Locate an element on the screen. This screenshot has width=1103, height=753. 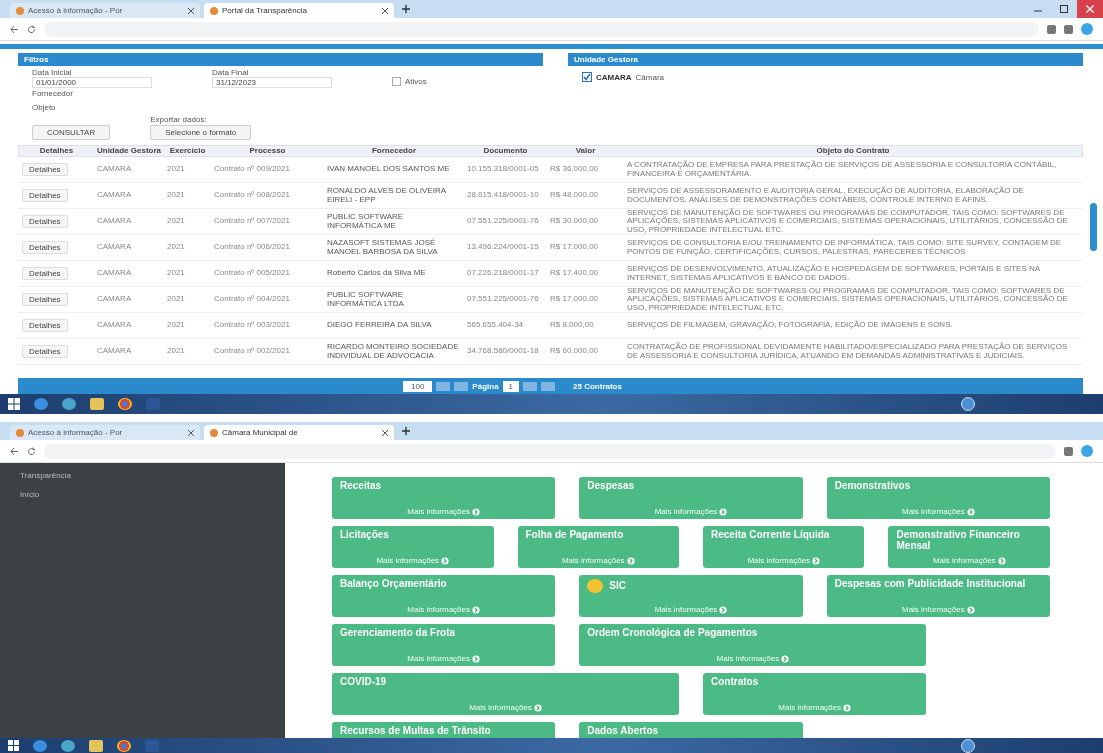
table-cell-text: SERVIÇOS DE DESENVOLVIMENTO, ATUALIZAÇÃO E HOSPEDAGEM DE SOFTWARES, PORTAIS E SITES NA INTERNET, SISTEMAS APLICATIVOS E BANCO DE DADOS. is located at coordinates (833, 273).